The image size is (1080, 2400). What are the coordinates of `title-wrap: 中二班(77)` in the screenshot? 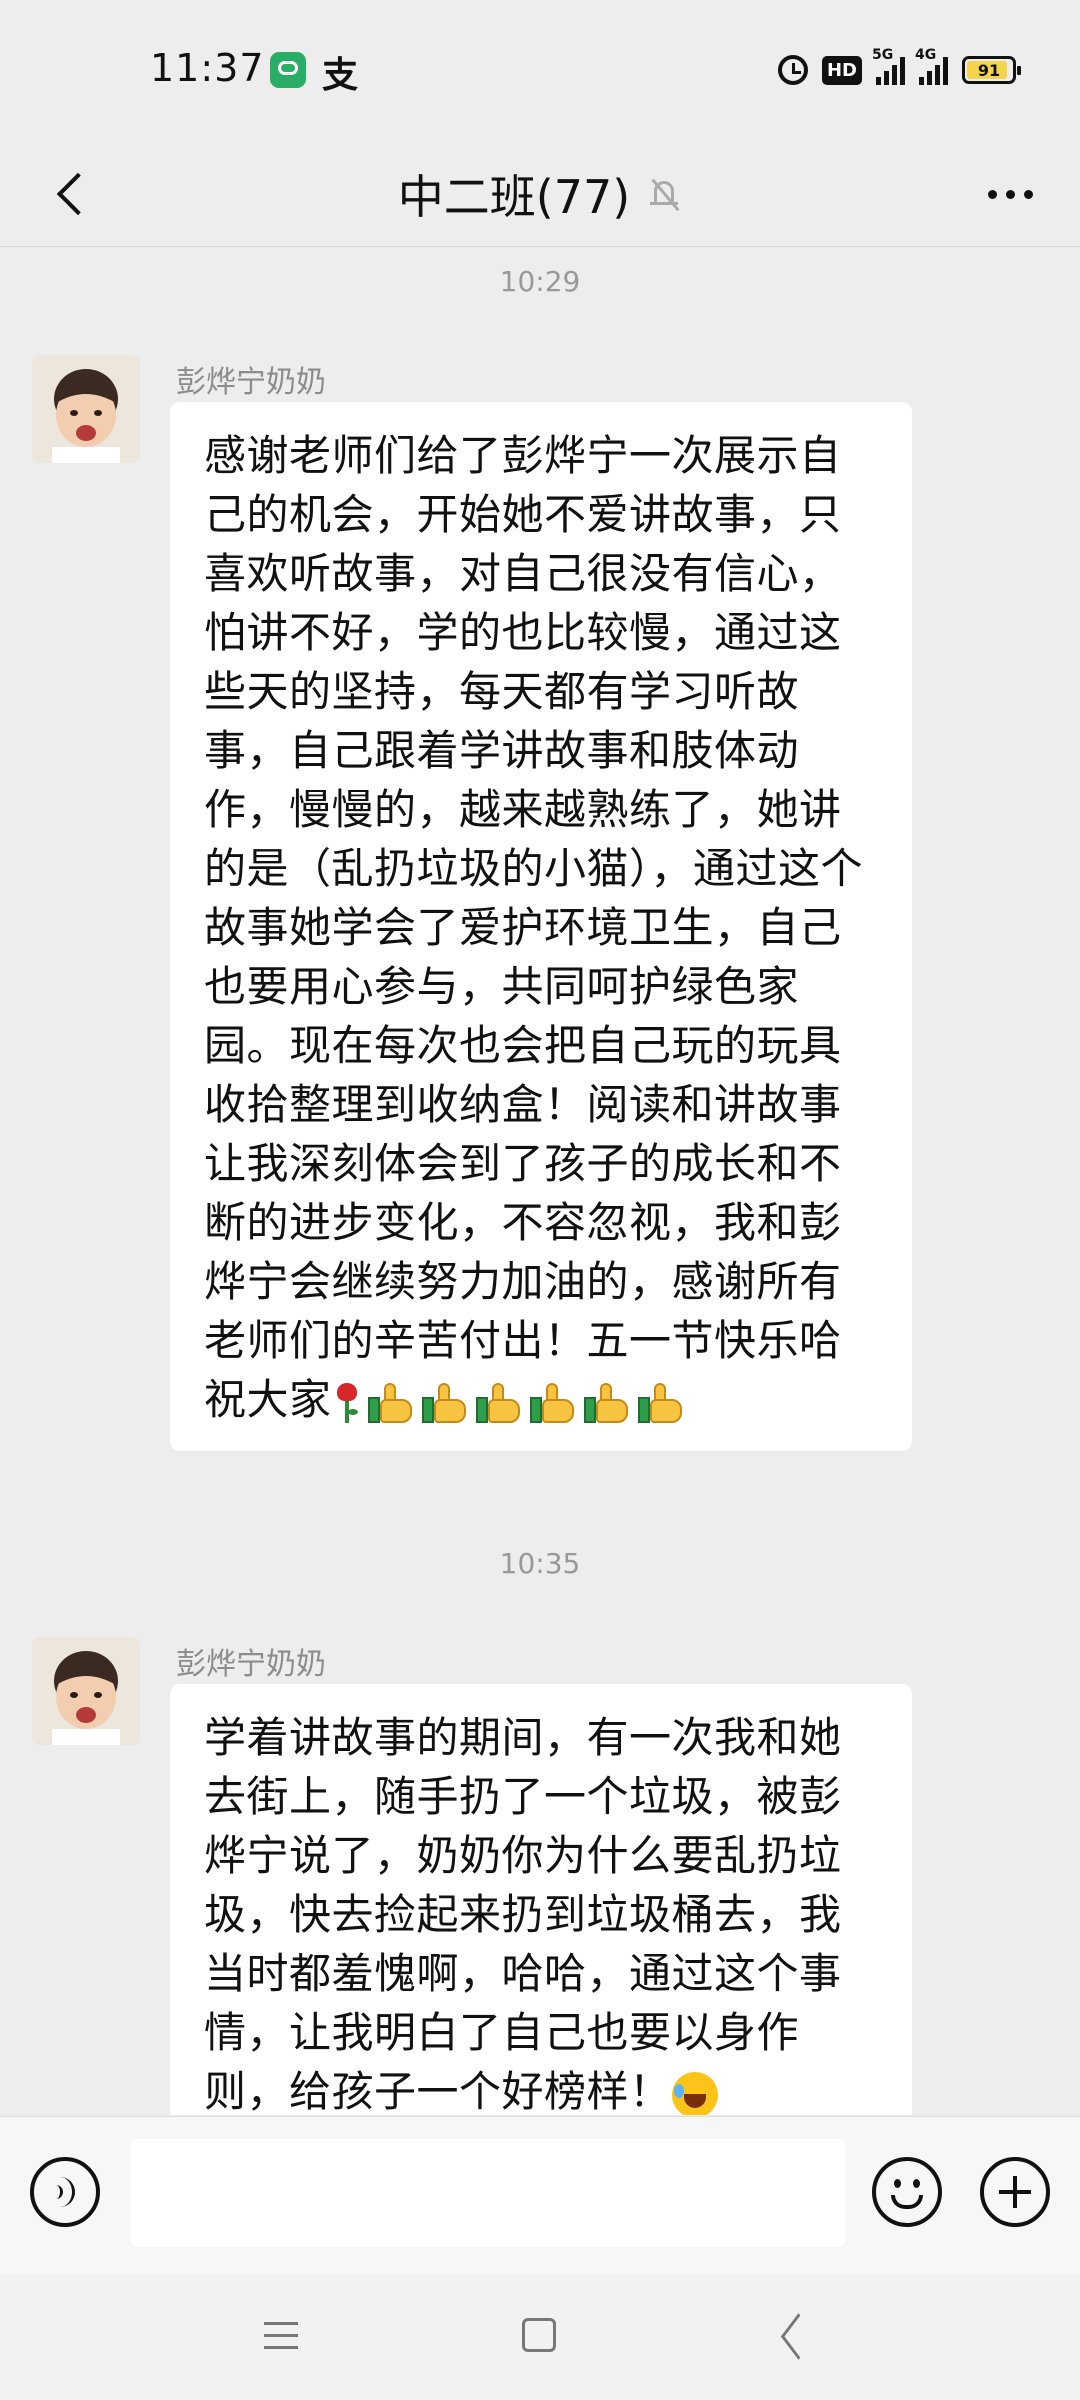 It's located at (540, 194).